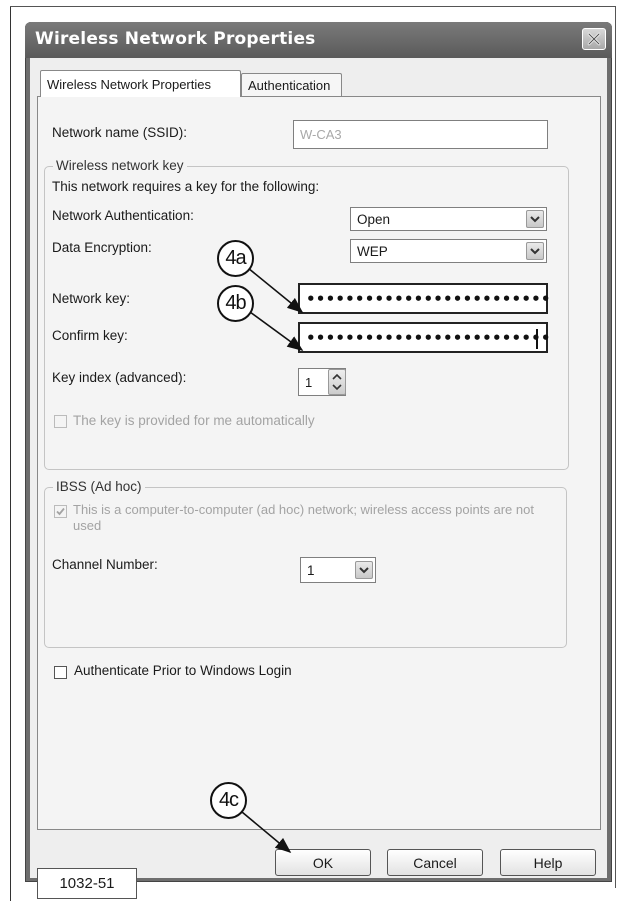  Describe the element at coordinates (235, 258) in the screenshot. I see `callout-4a: 4a` at that location.